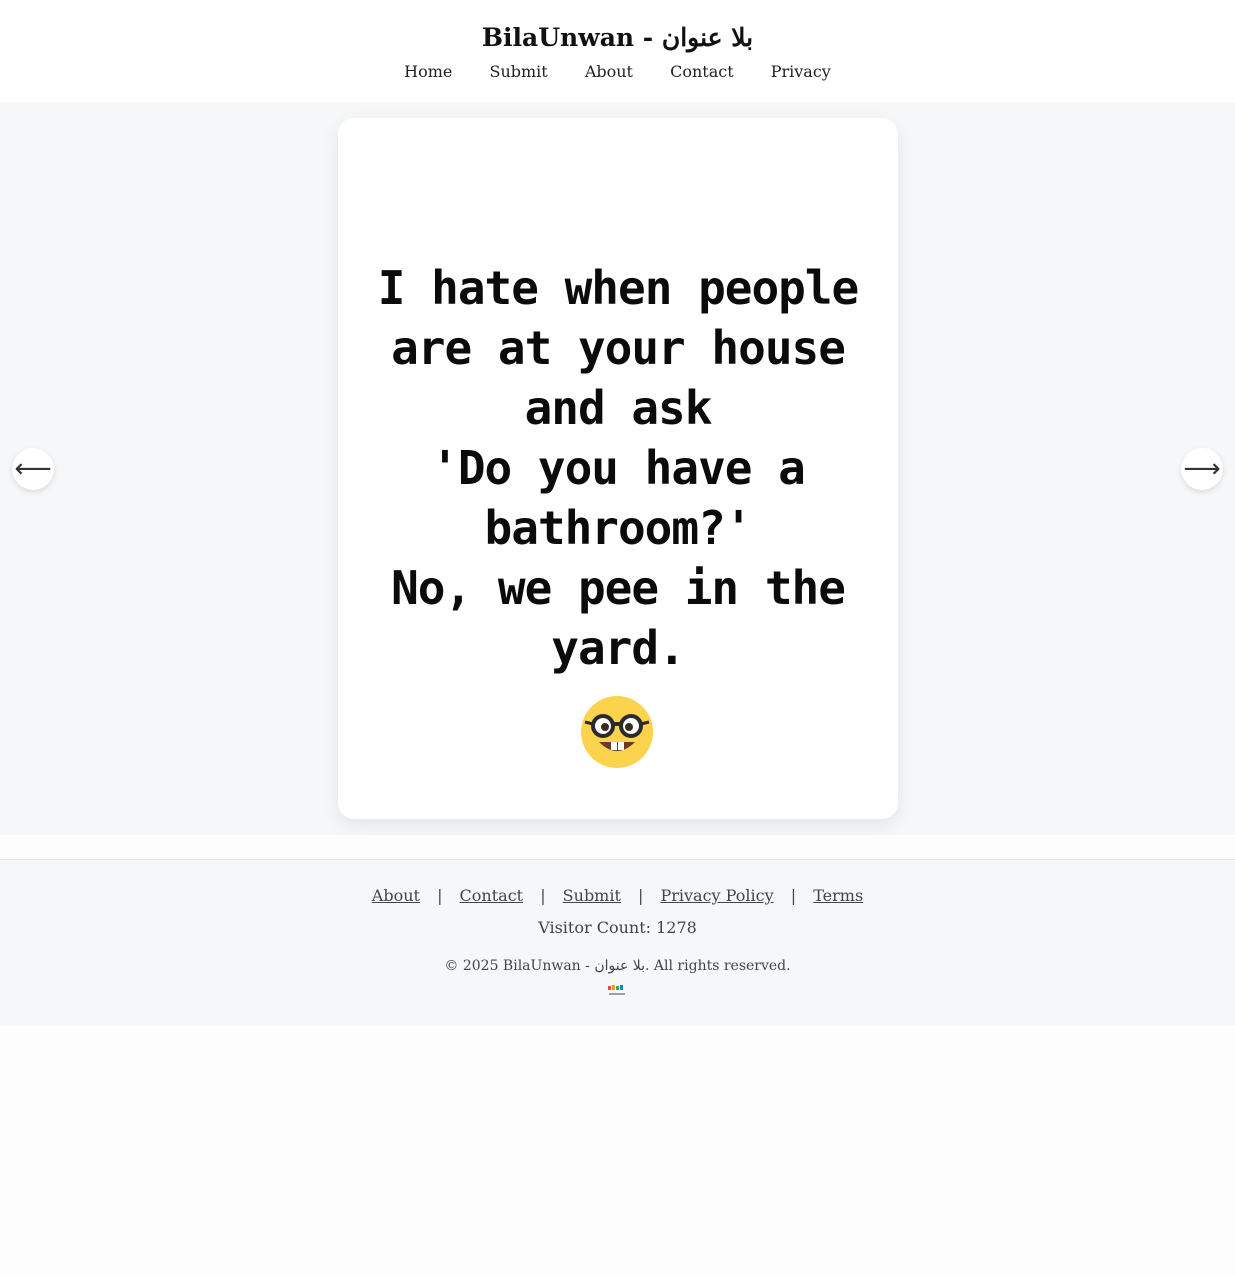 This screenshot has height=1275, width=1235. What do you see at coordinates (617, 732) in the screenshot?
I see `nerd-face-emoji-icon` at bounding box center [617, 732].